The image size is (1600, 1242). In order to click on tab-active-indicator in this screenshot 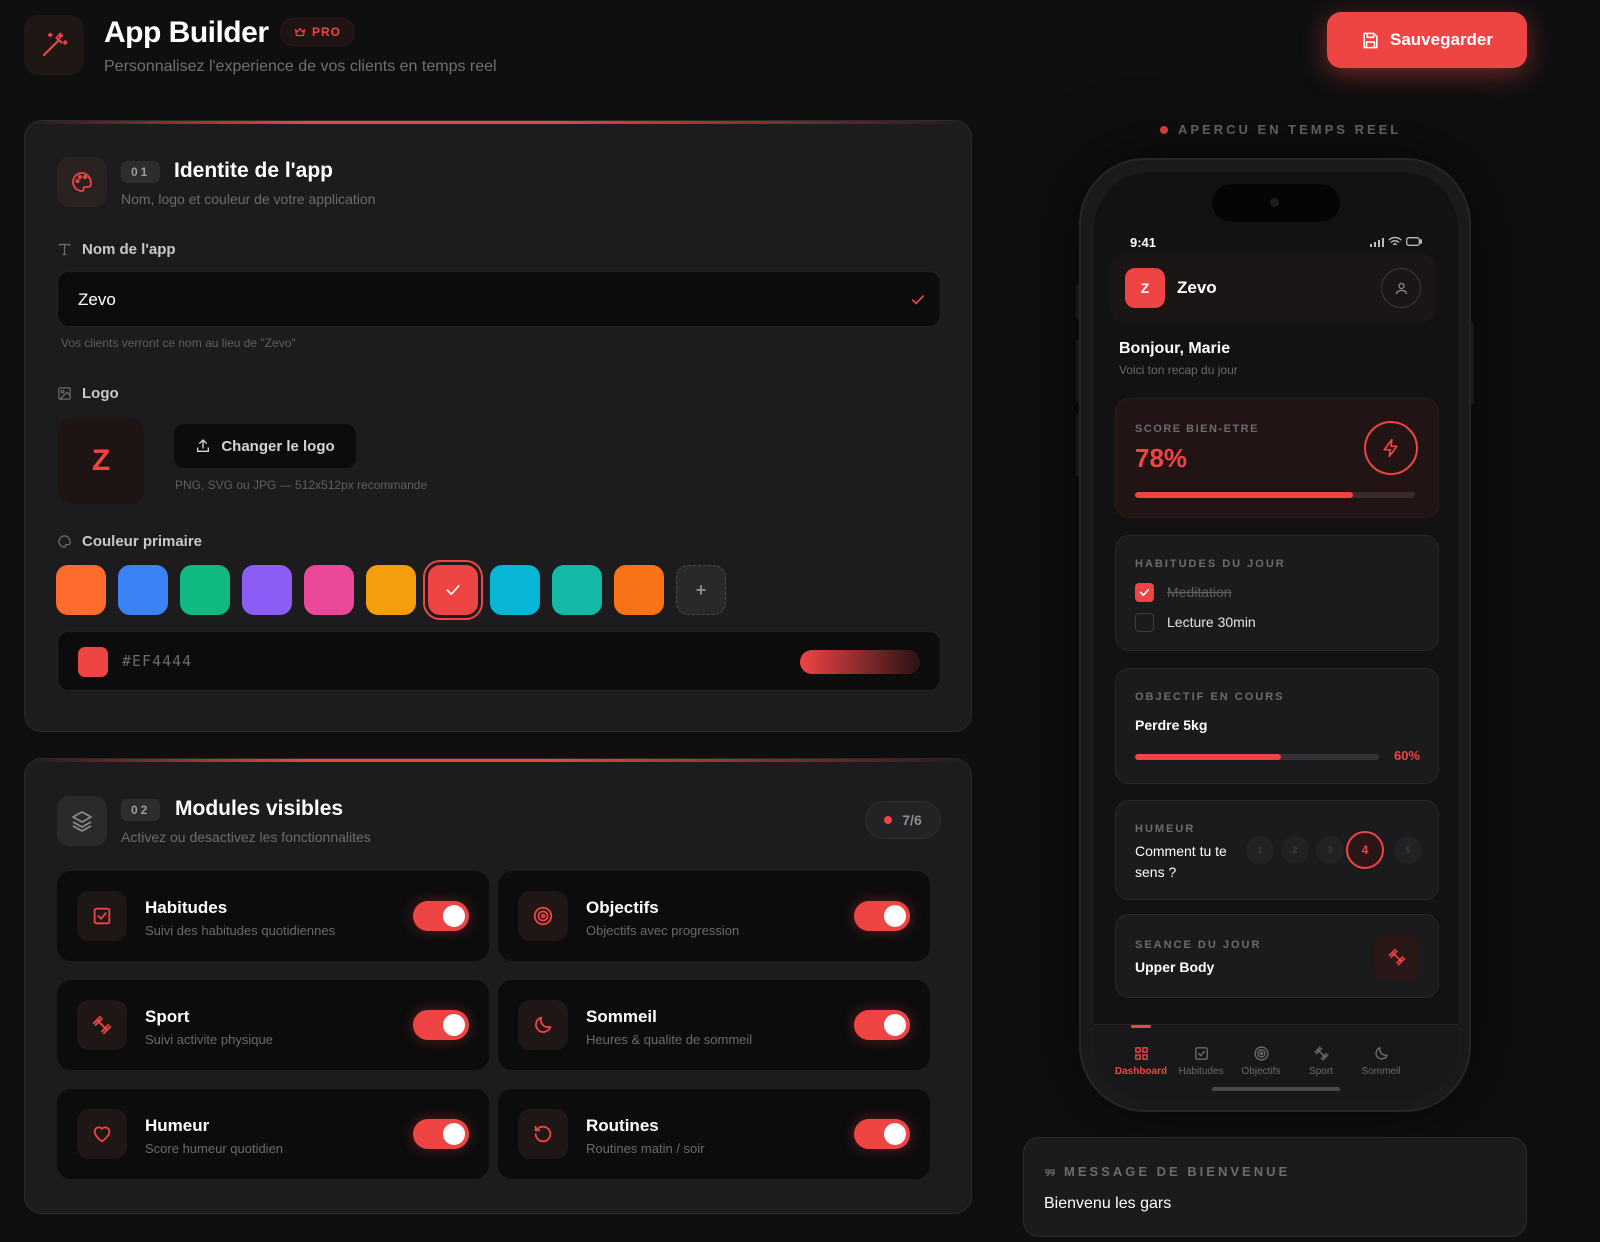, I will do `click(1141, 1026)`.